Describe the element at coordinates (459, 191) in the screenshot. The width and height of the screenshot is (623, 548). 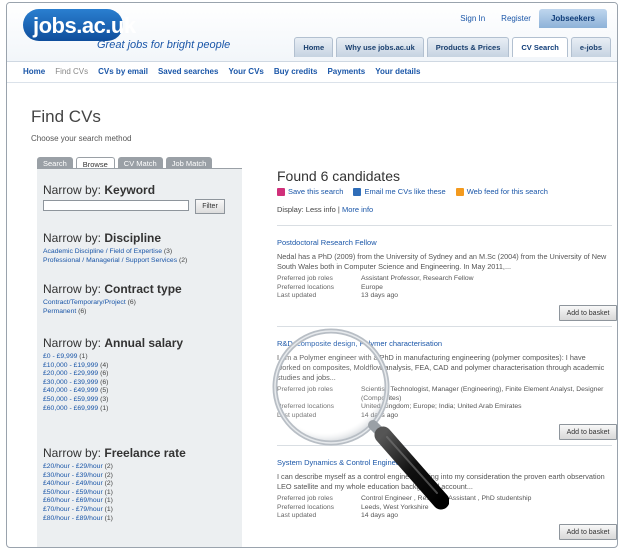
I see `rss-feed-icon` at that location.